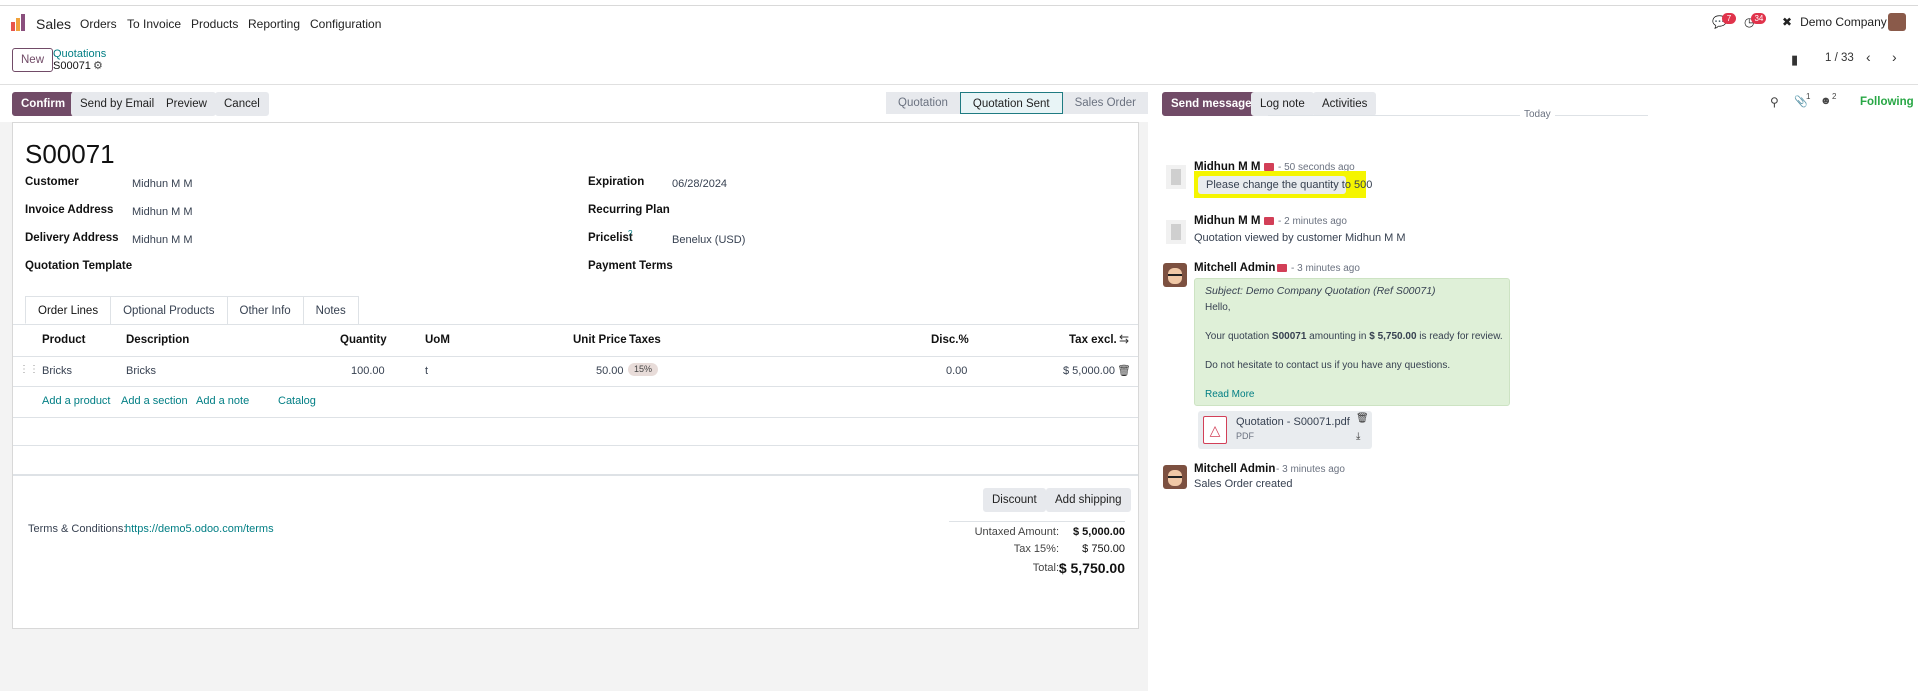  I want to click on add-shipping-button: Add shipping, so click(1088, 500).